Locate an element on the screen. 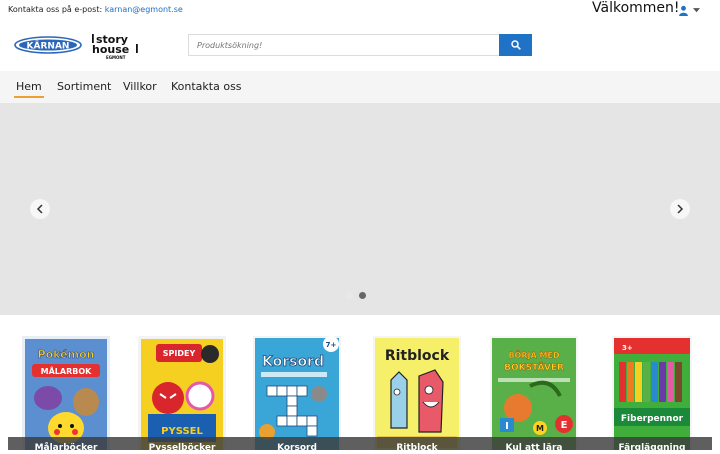 This screenshot has width=720, height=454. nav-item-kontakta-oss: Kontakta oss is located at coordinates (206, 86).